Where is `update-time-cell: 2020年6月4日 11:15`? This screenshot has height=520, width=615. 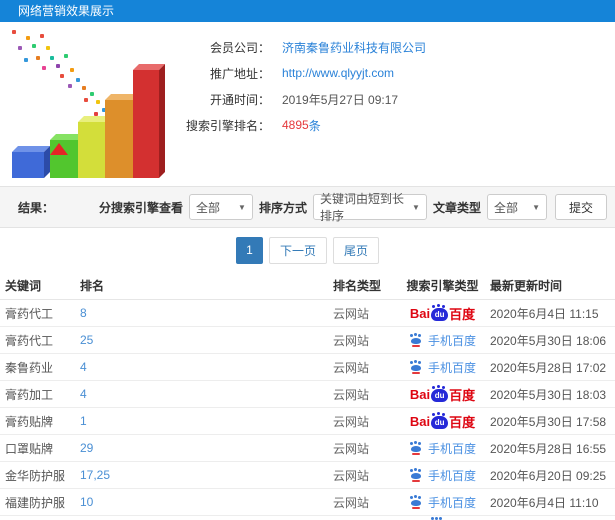 update-time-cell: 2020年6月4日 11:15 is located at coordinates (544, 313).